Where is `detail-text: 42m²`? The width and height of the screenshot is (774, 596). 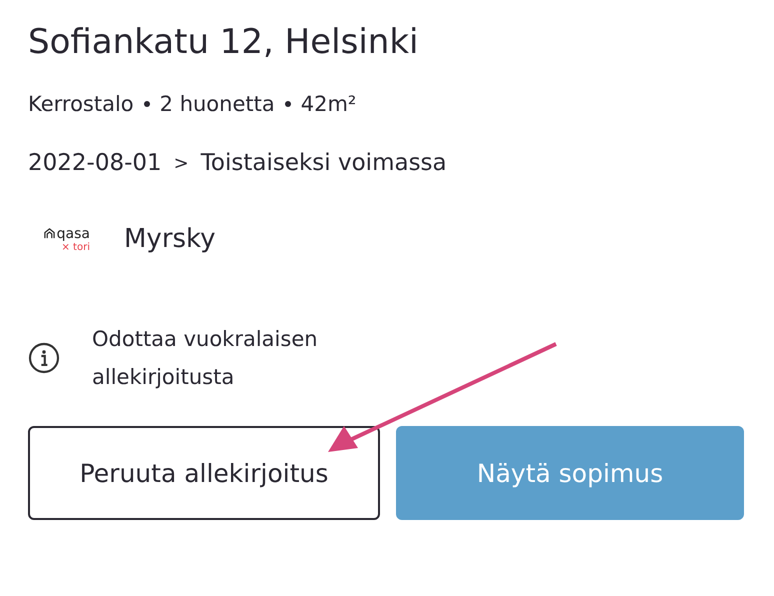
detail-text: 42m² is located at coordinates (328, 104).